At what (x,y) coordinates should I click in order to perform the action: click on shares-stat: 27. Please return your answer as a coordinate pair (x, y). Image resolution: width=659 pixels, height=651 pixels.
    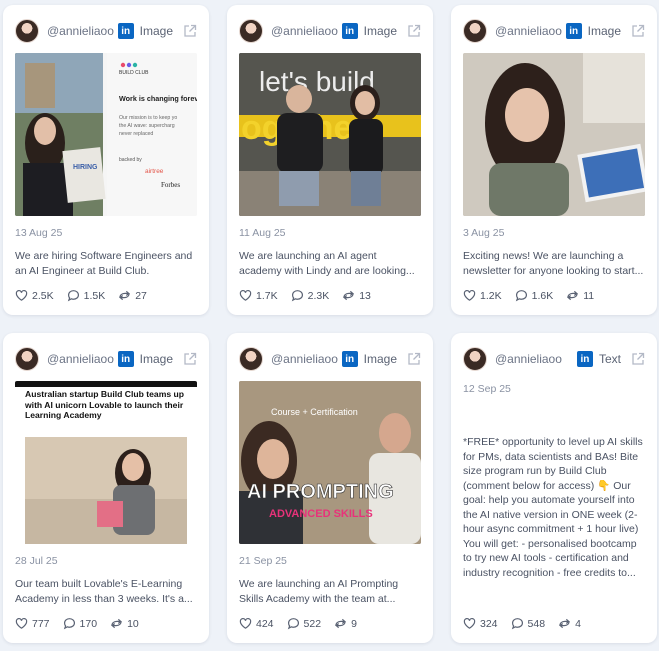
    Looking at the image, I should click on (132, 295).